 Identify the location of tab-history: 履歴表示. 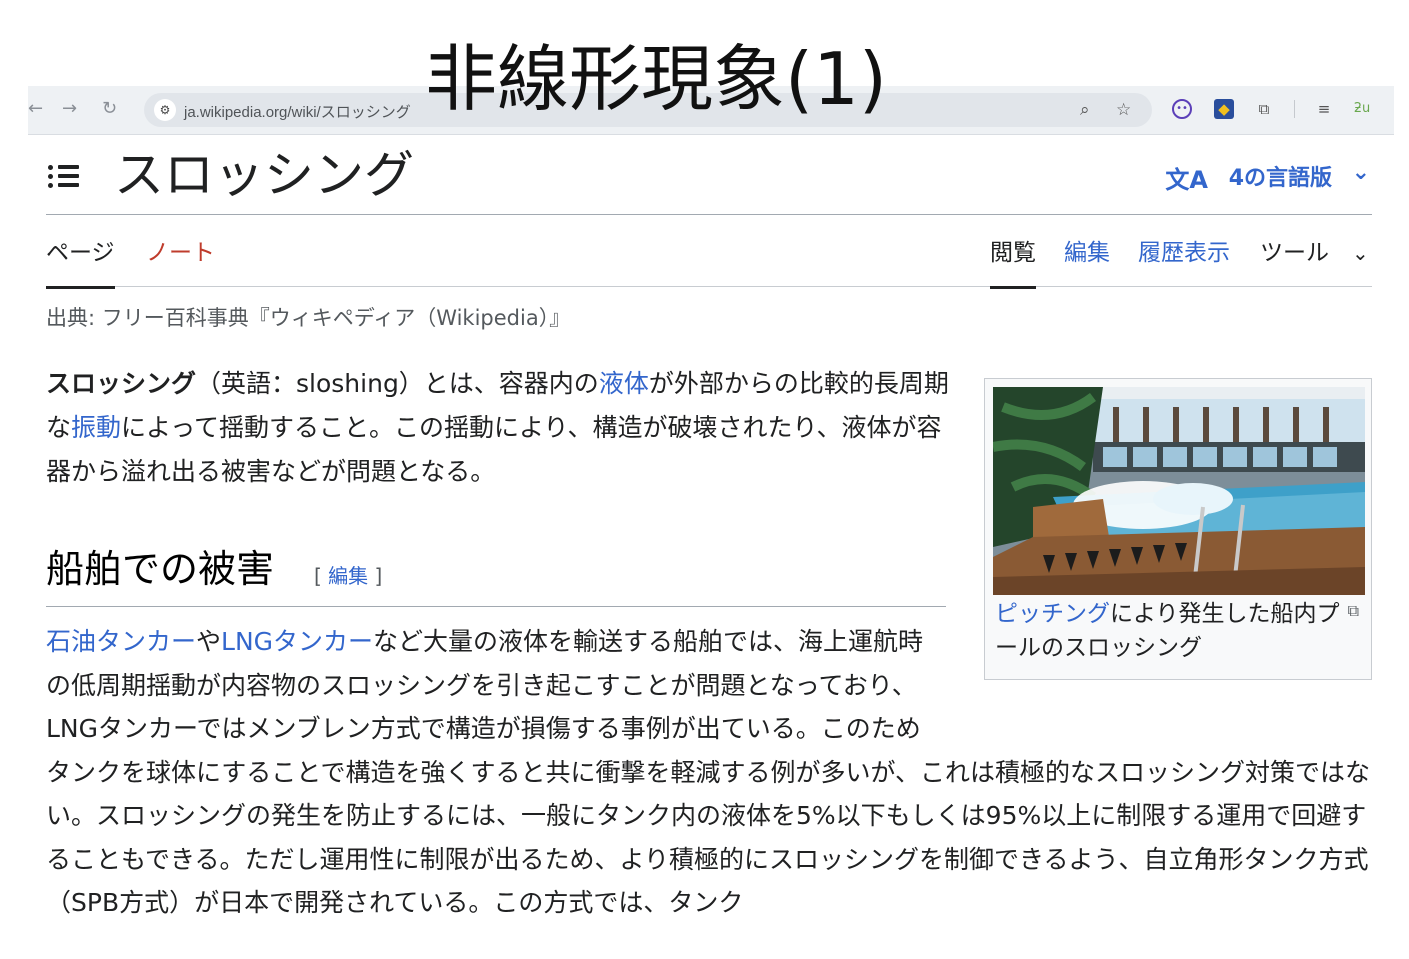
(1184, 253).